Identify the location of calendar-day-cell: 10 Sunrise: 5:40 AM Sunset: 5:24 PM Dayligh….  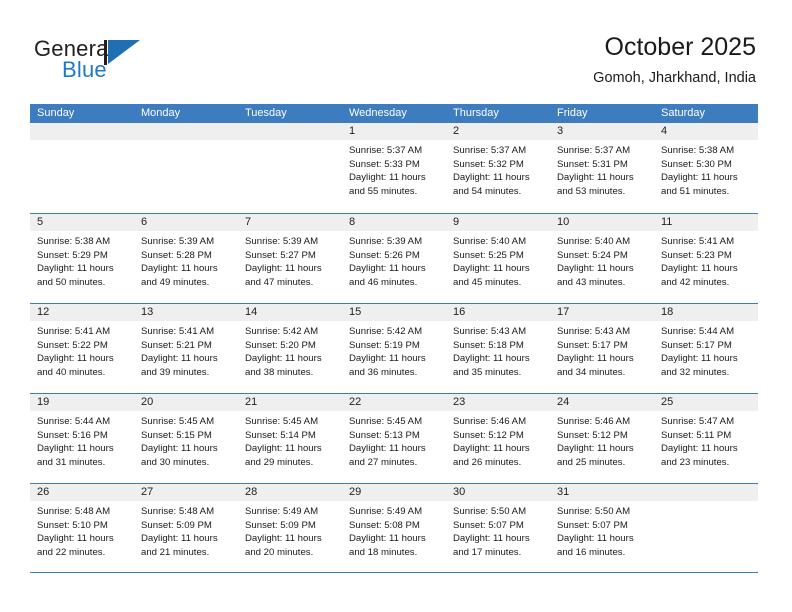
(602, 258).